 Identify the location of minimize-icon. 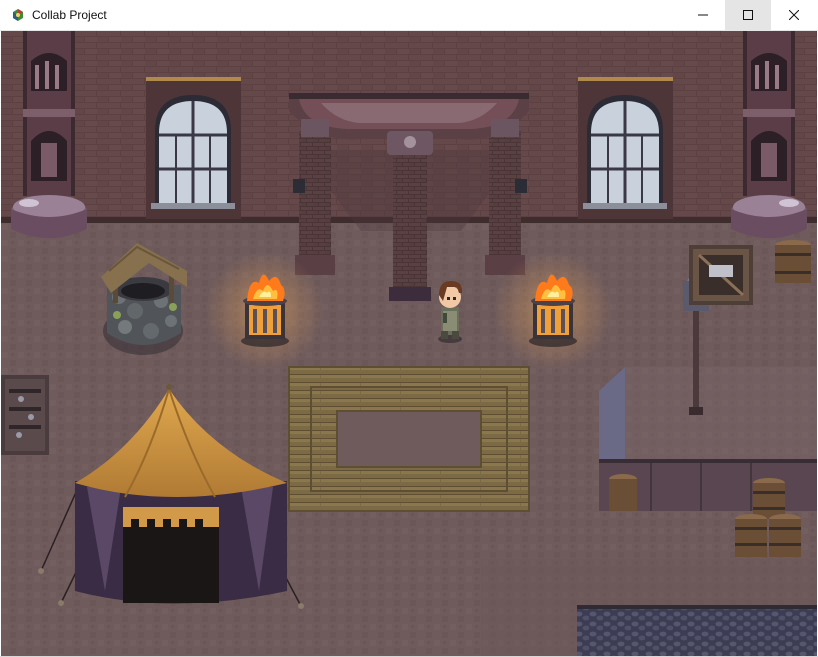
(703, 15).